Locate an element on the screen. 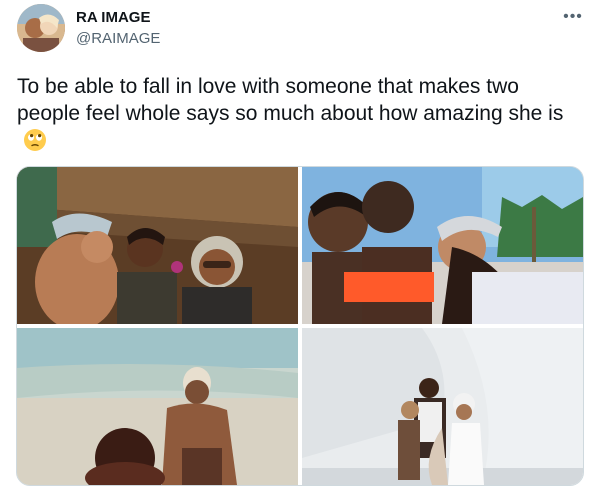  more-options-icon: ••• is located at coordinates (573, 17).